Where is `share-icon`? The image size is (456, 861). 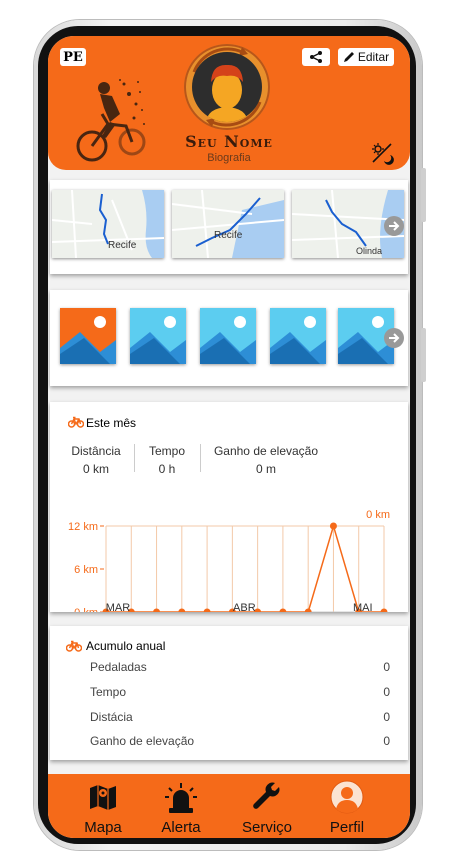
share-icon is located at coordinates (316, 57).